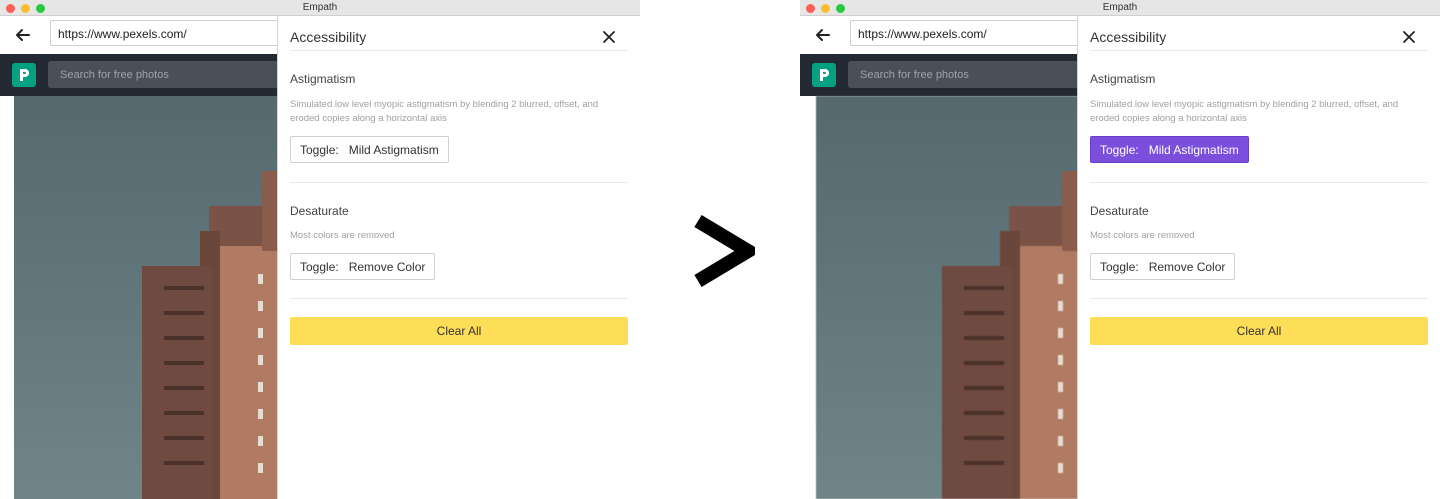 The height and width of the screenshot is (499, 1440). Describe the element at coordinates (147, 297) in the screenshot. I see `building-photo` at that location.